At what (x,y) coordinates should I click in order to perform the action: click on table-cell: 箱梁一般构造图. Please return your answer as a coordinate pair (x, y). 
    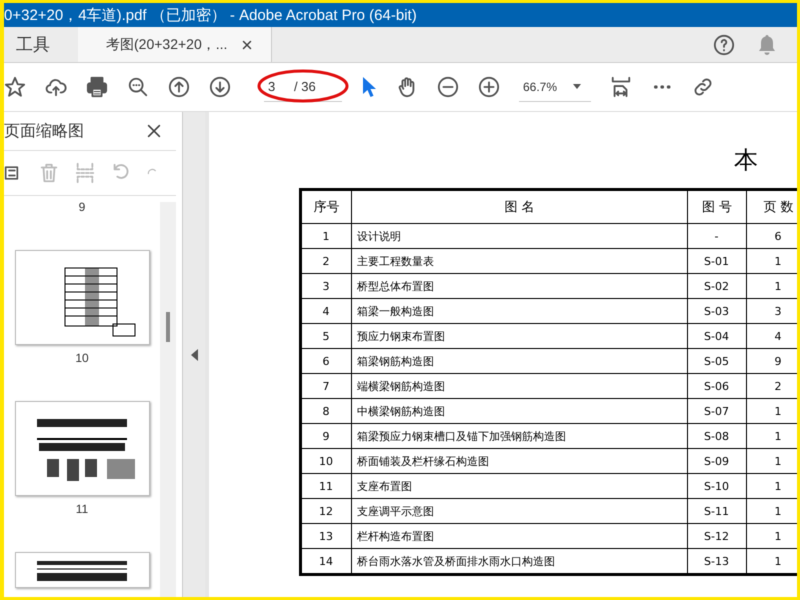
    Looking at the image, I should click on (520, 311).